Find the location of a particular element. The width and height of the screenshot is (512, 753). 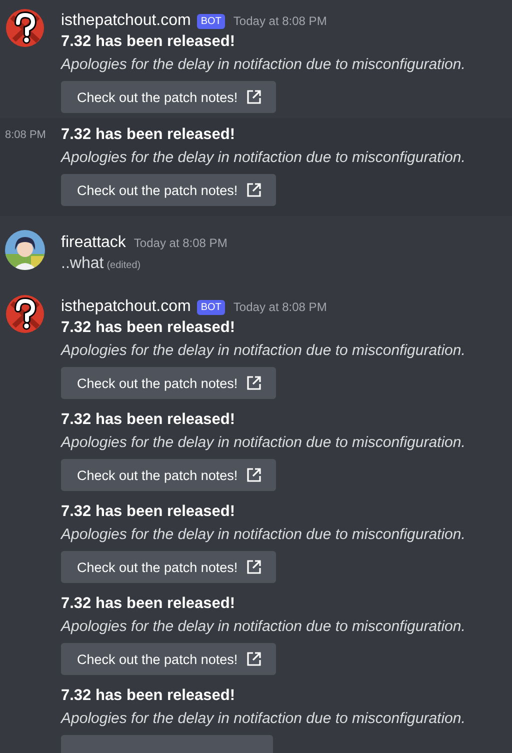

timestamp: 8:08 PM is located at coordinates (25, 135).